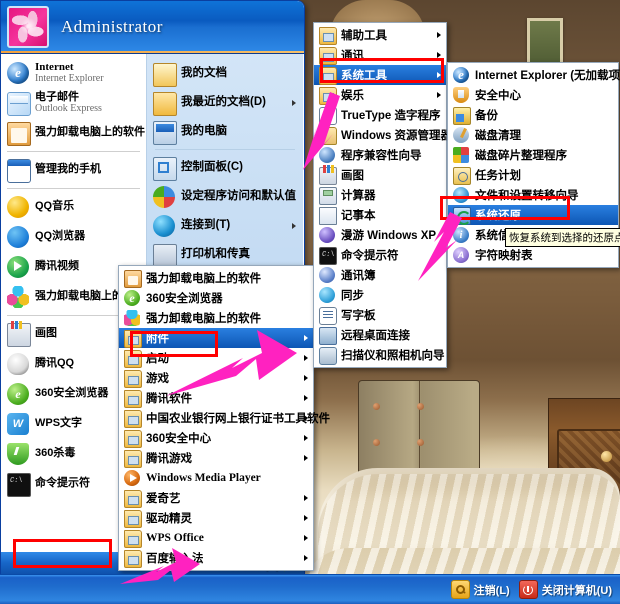 The height and width of the screenshot is (604, 620). Describe the element at coordinates (19, 134) in the screenshot. I see `uninstall-icon` at that location.